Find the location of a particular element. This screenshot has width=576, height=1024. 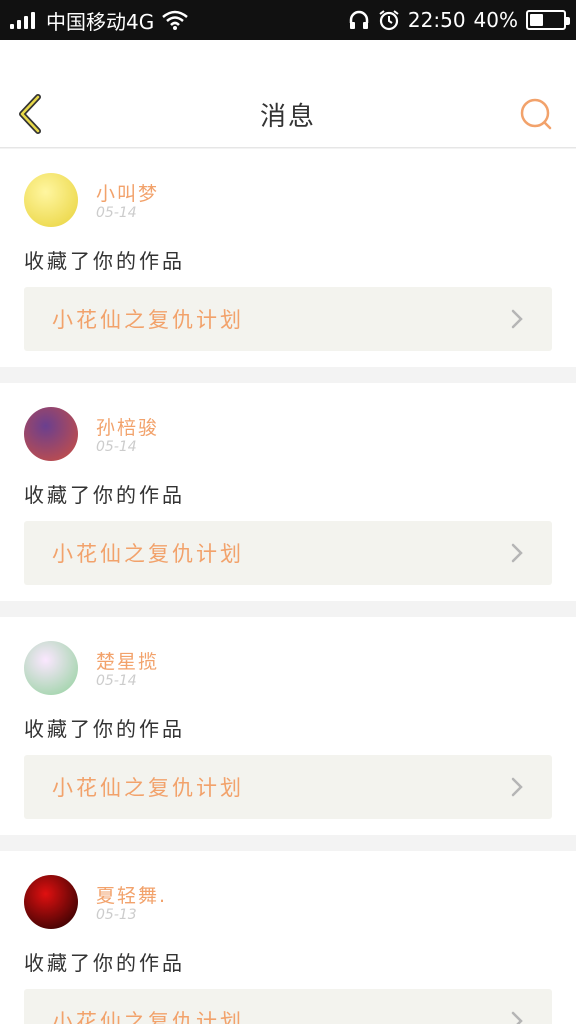

search-icon is located at coordinates (536, 114).